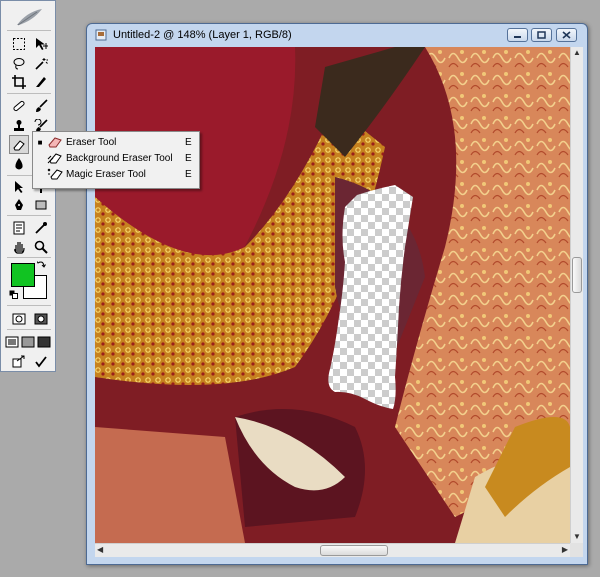  I want to click on pen-icon, so click(19, 204).